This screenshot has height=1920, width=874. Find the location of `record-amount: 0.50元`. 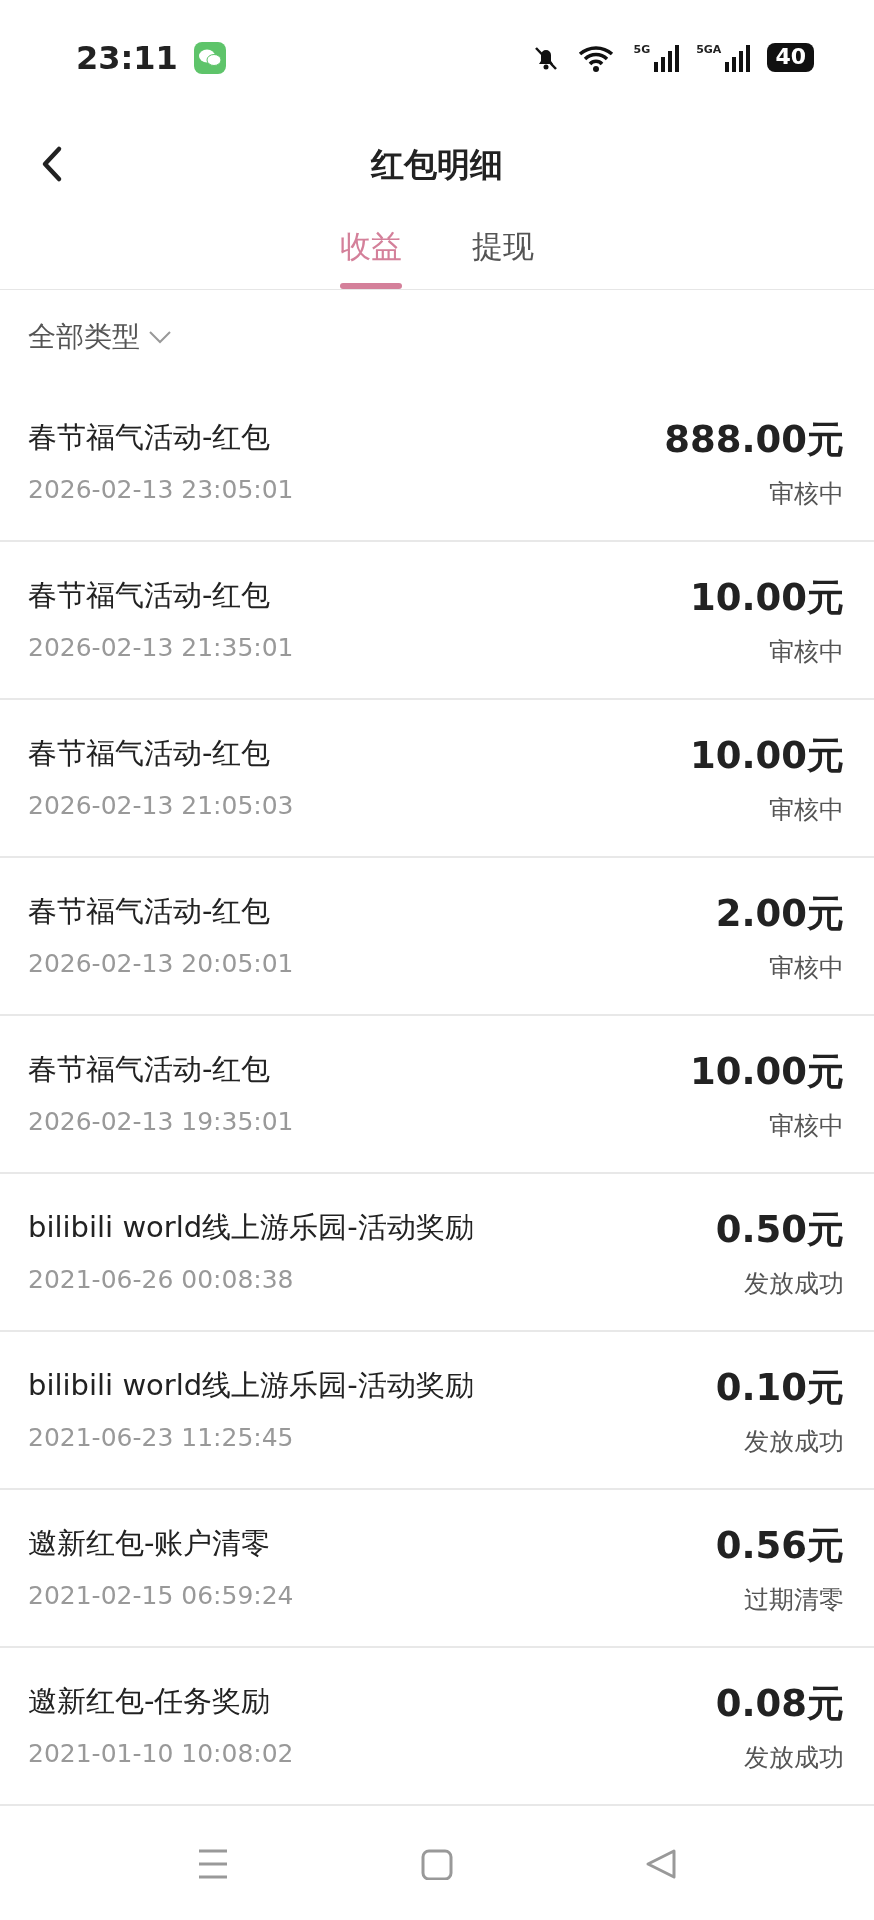

record-amount: 0.50元 is located at coordinates (779, 1229).